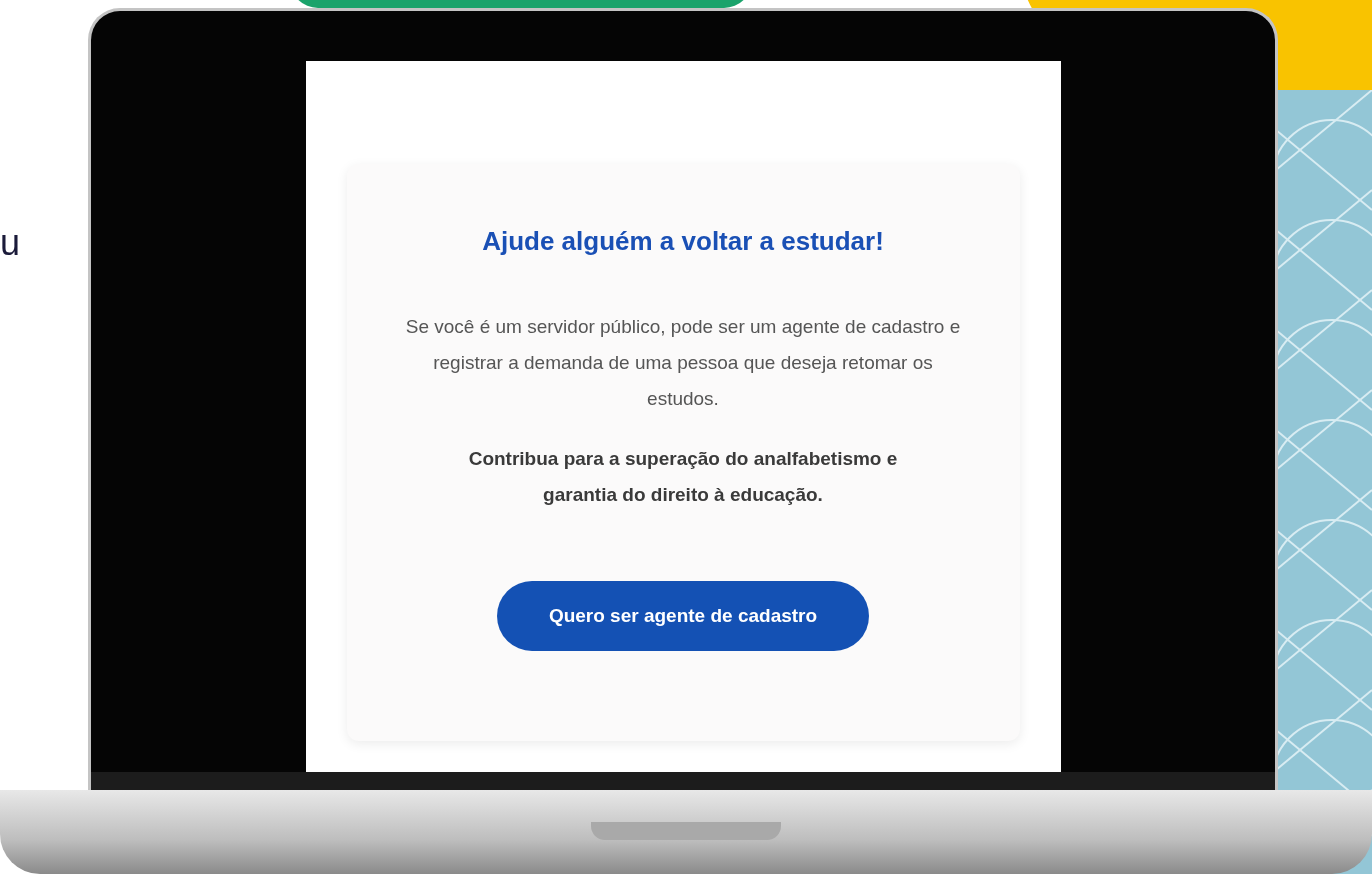 Image resolution: width=1372 pixels, height=874 pixels. Describe the element at coordinates (683, 616) in the screenshot. I see `register-agent-button: Quero ser agente de cadastro` at that location.